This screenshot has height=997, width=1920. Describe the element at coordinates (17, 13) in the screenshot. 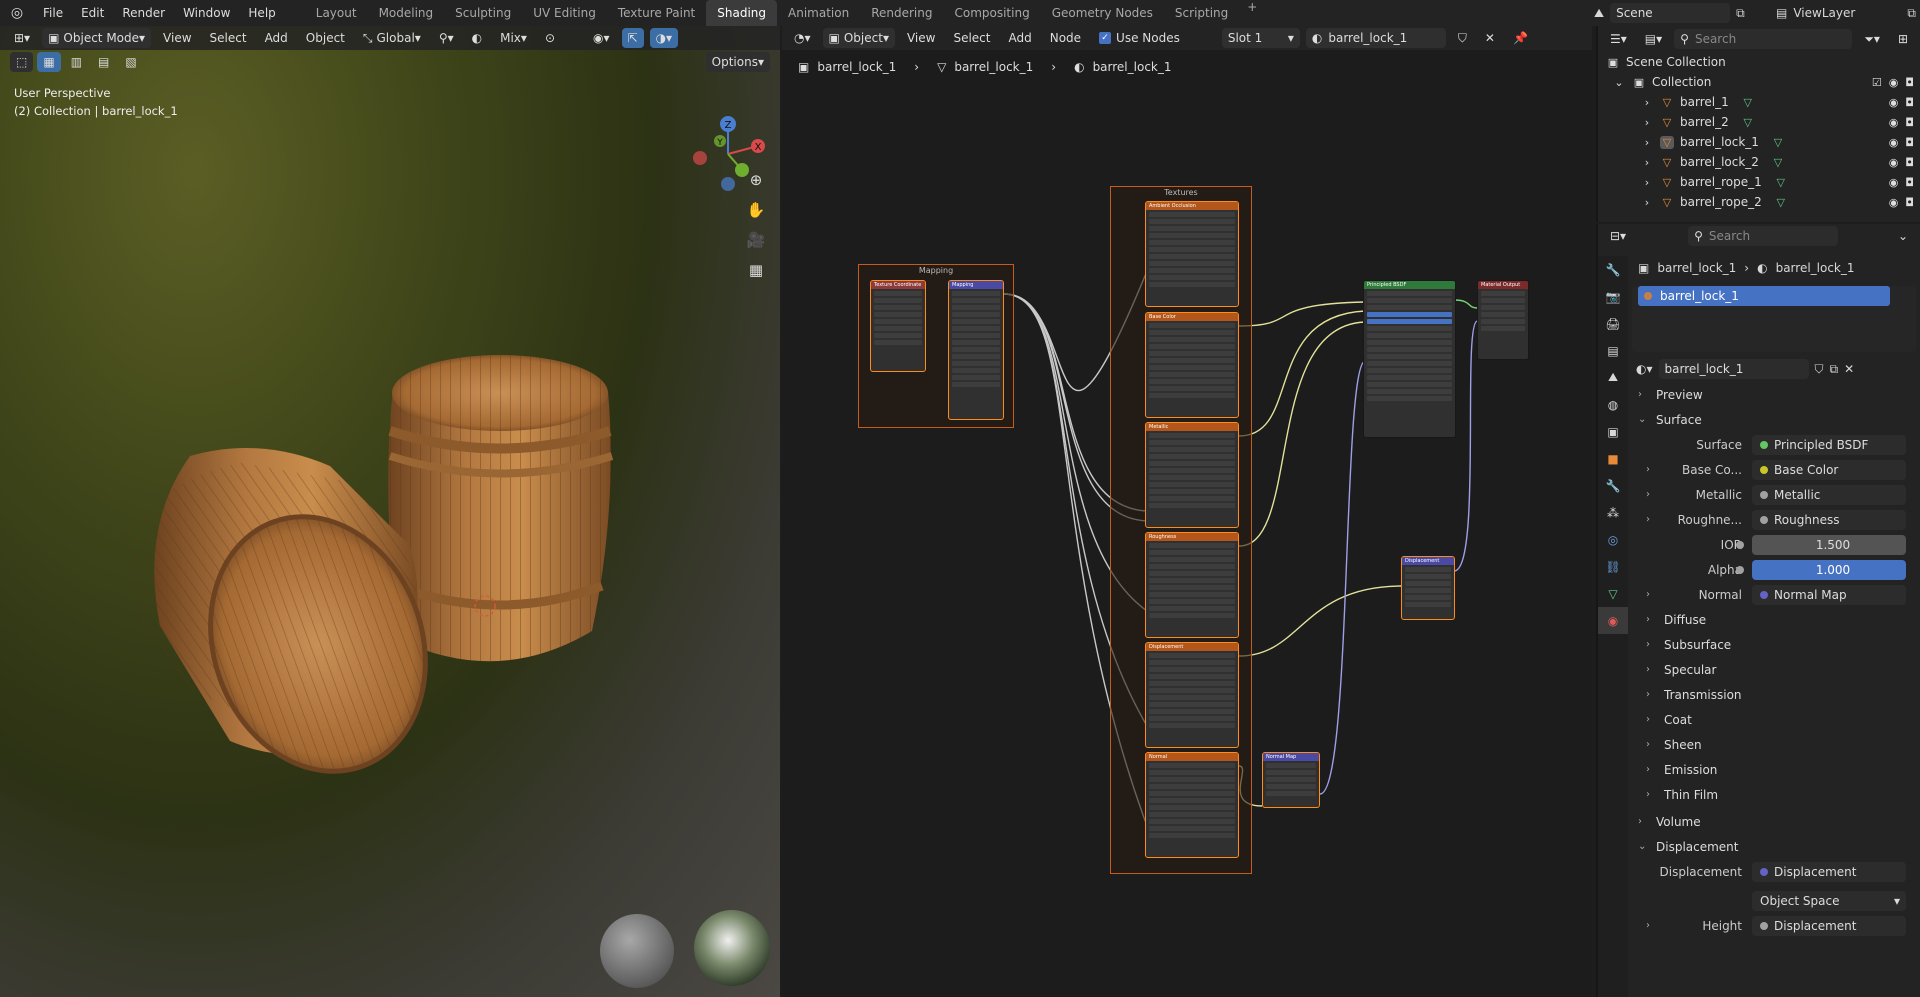

I see `blender-logo-icon: ◎` at that location.